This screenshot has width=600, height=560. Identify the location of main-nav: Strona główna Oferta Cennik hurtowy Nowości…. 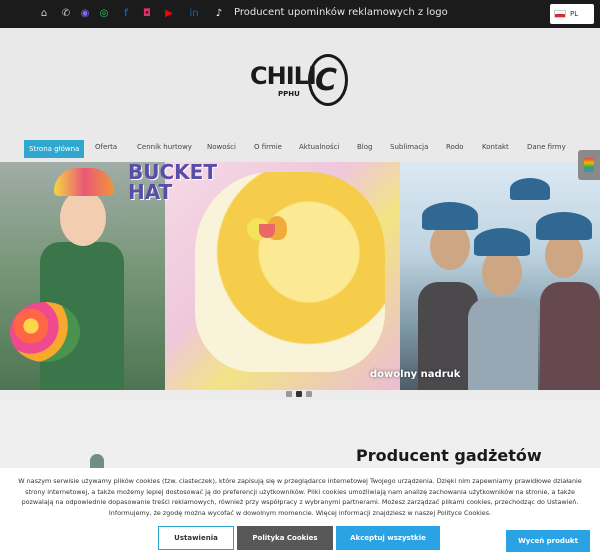
(300, 149).